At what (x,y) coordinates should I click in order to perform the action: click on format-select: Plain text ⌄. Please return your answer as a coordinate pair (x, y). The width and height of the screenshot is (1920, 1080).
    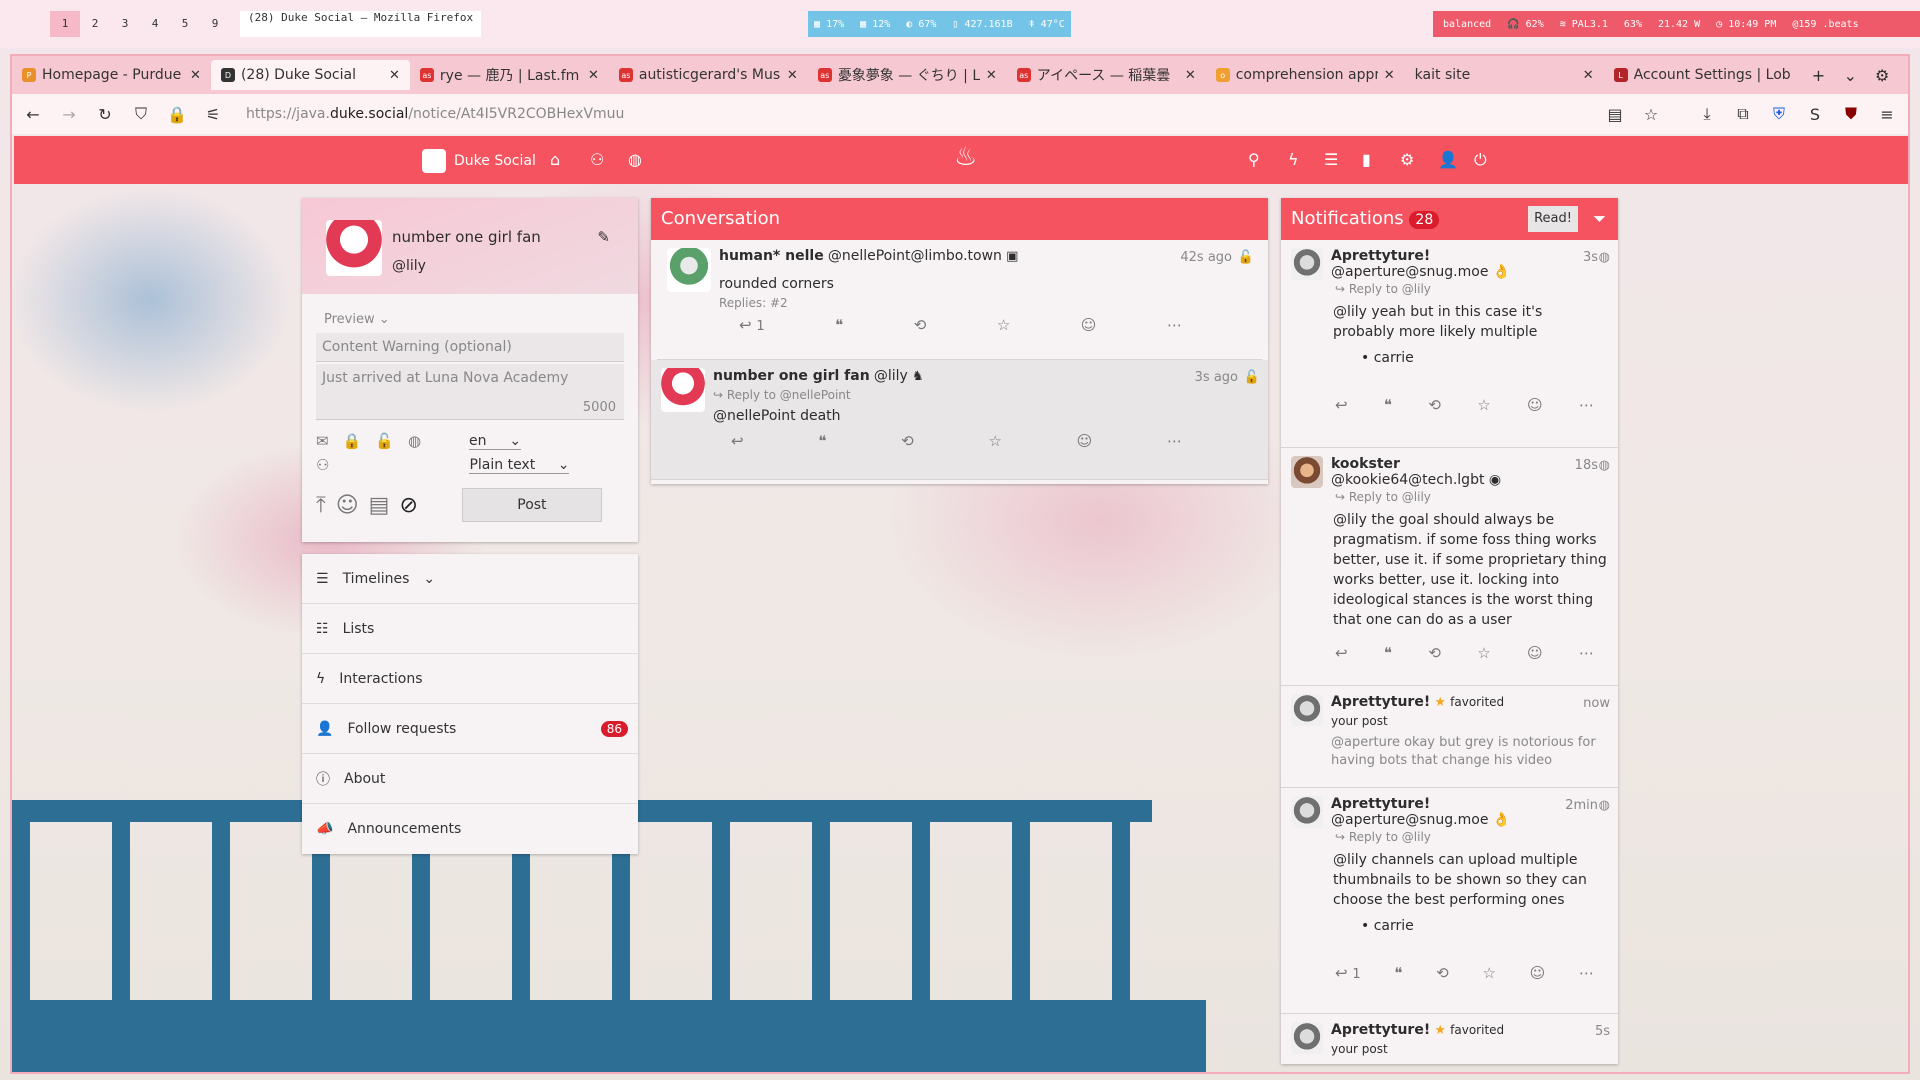
    Looking at the image, I should click on (519, 465).